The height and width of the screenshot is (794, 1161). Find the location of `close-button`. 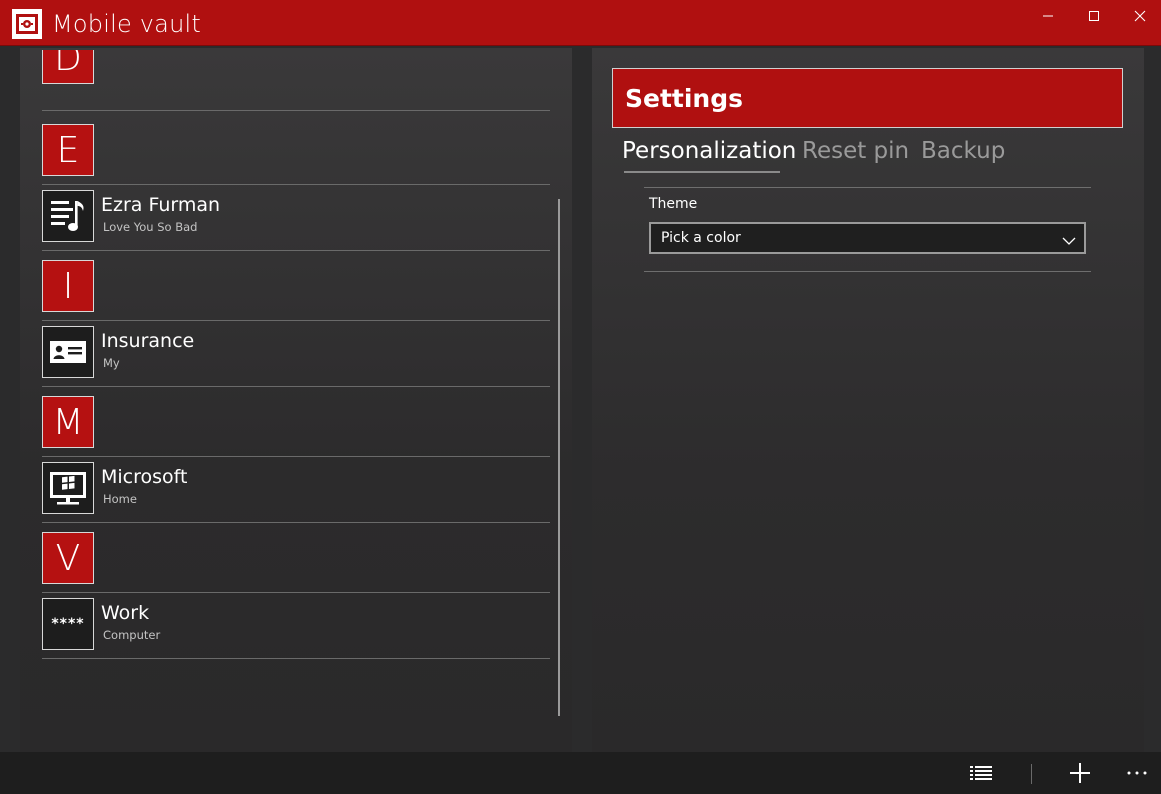

close-button is located at coordinates (1139, 16).